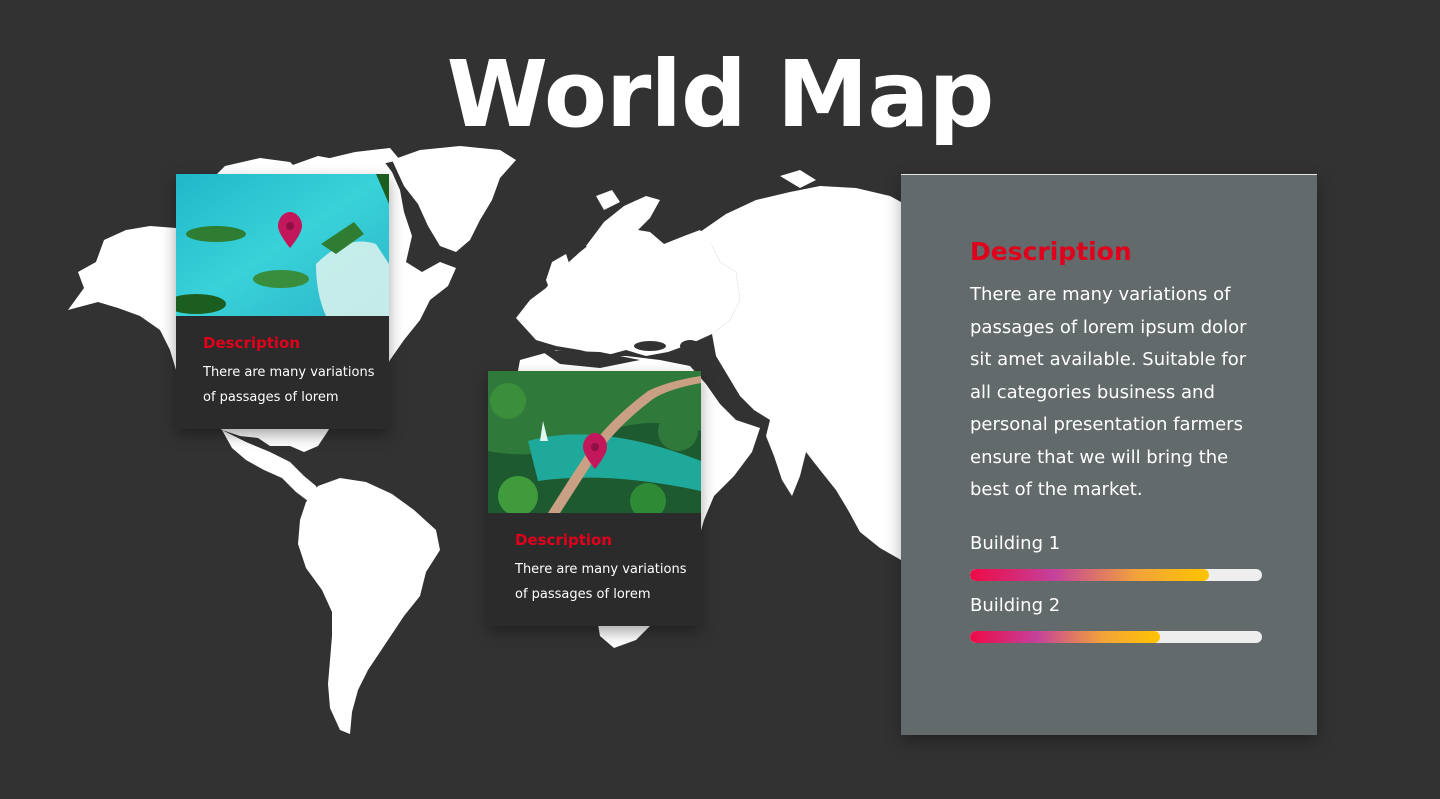  Describe the element at coordinates (369, 606) in the screenshot. I see `south-america-shape` at that location.